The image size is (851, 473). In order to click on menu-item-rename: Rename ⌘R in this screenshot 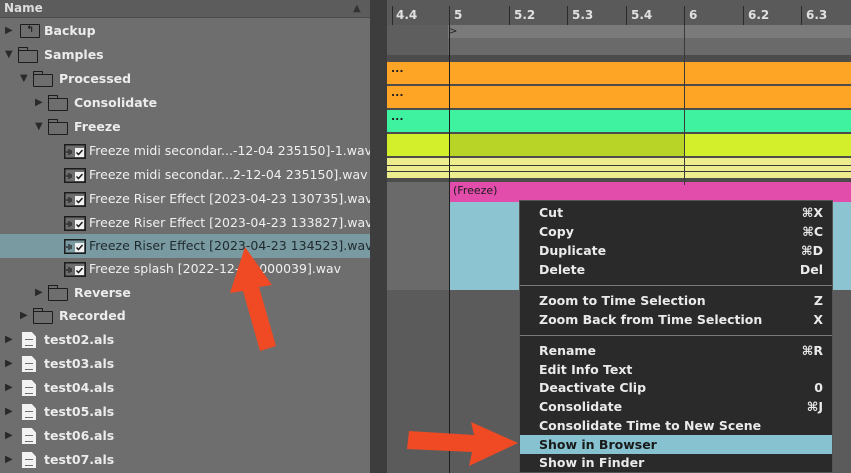, I will do `click(676, 350)`.